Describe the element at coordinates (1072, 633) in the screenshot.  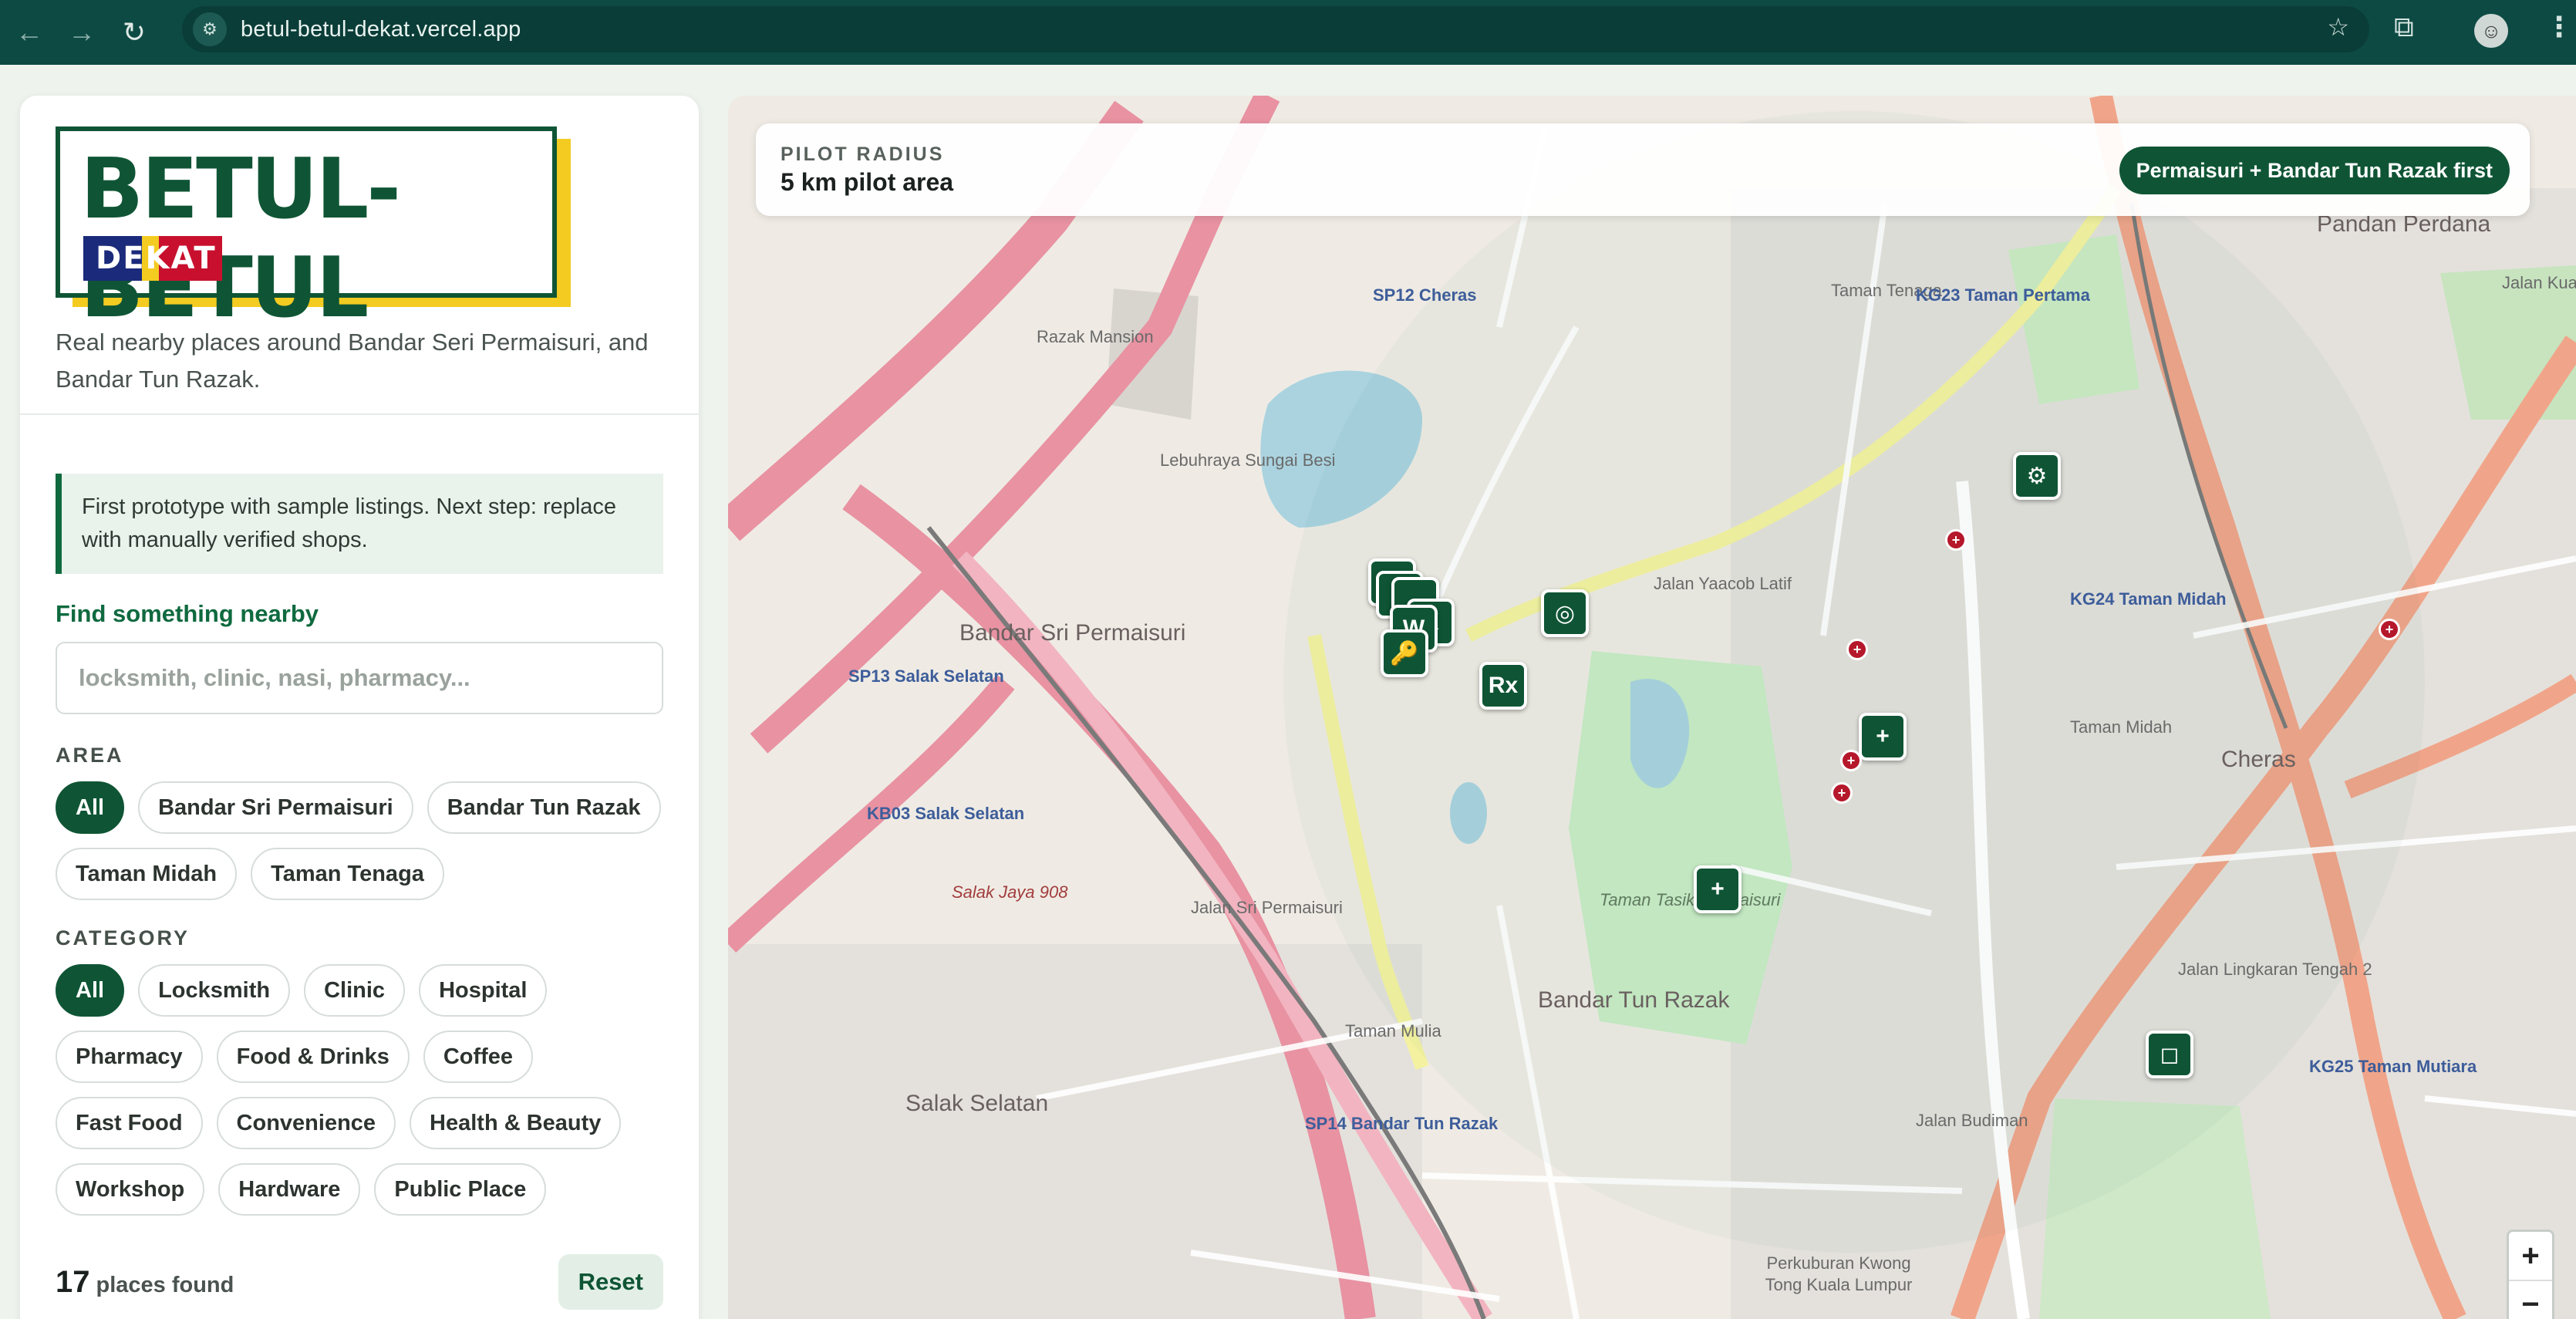
I see `map-label-bandar-sri-permaisuri: Bandar Sri Permaisuri` at that location.